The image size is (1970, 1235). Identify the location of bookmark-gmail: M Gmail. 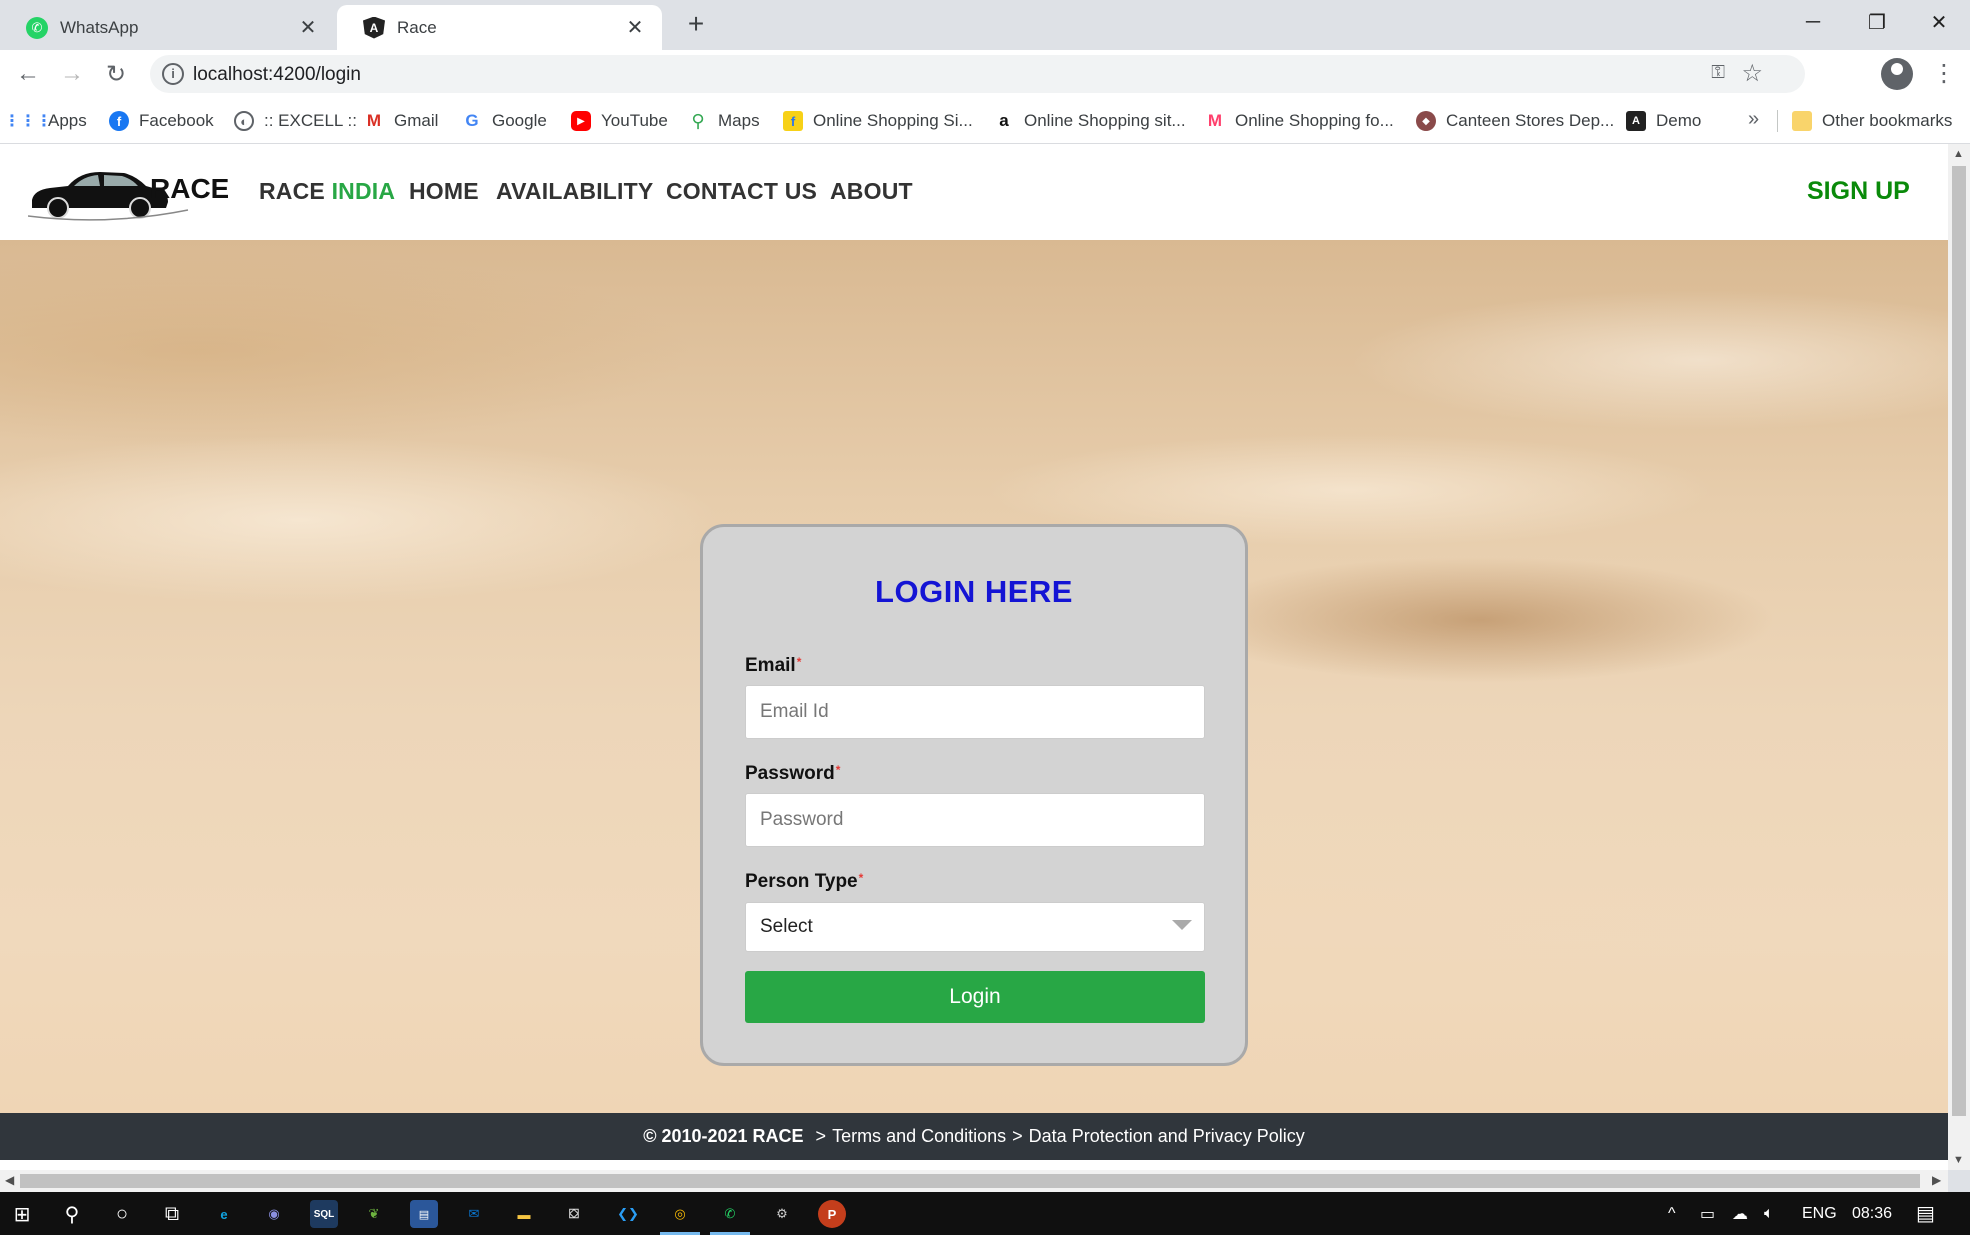
(401, 121).